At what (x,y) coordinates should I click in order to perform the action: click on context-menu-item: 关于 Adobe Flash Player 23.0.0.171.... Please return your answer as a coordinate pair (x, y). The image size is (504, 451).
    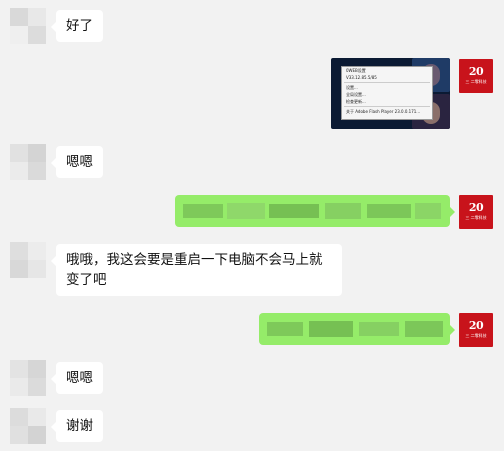
    Looking at the image, I should click on (383, 111).